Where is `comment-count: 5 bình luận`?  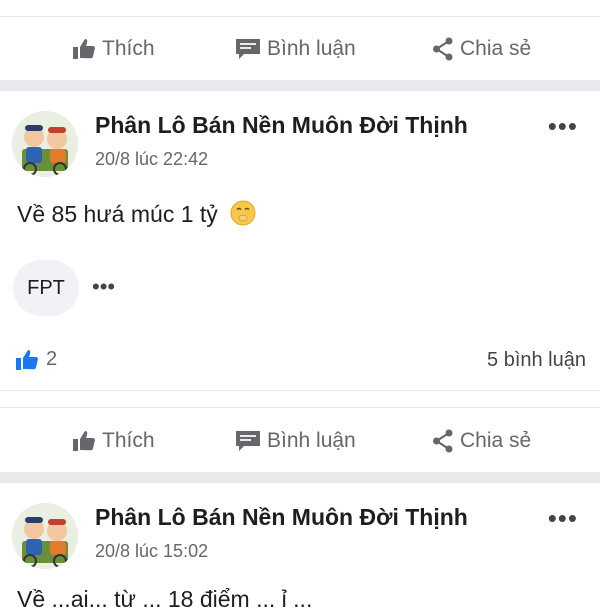 comment-count: 5 bình luận is located at coordinates (536, 360).